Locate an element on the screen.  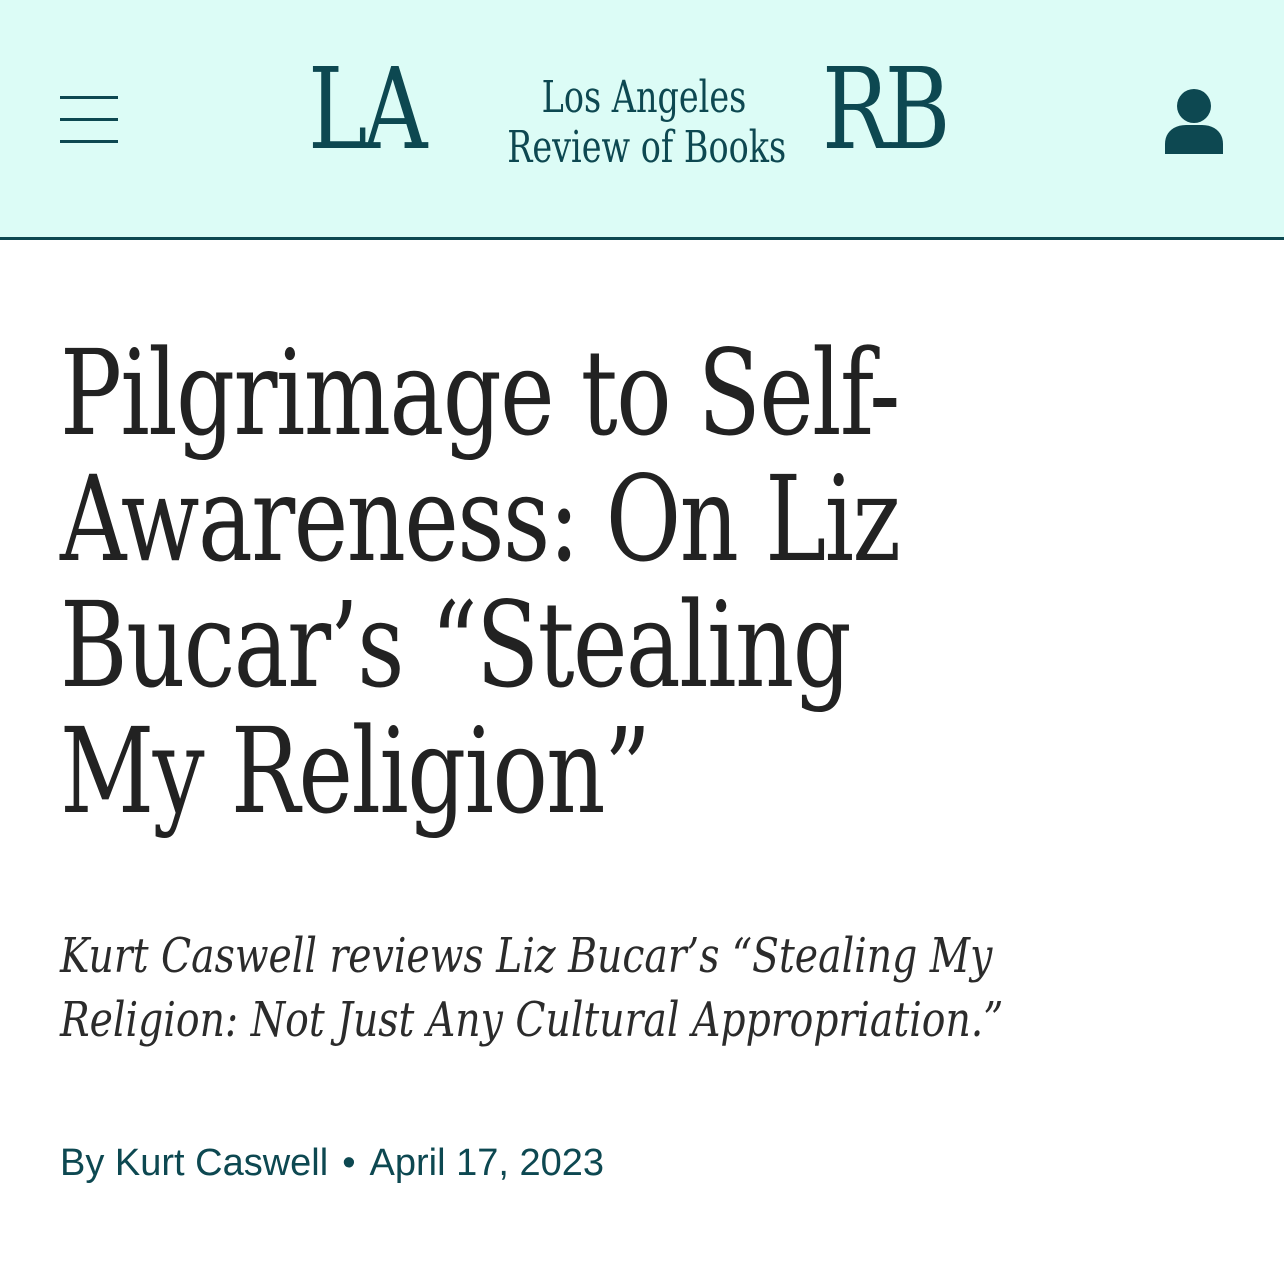
menu-button is located at coordinates (90, 120).